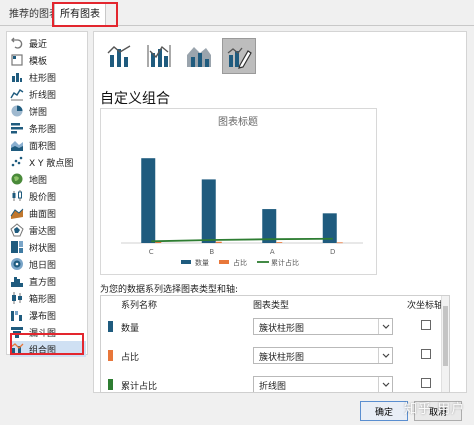 The width and height of the screenshot is (474, 425). Describe the element at coordinates (435, 409) in the screenshot. I see `watermark: 知乎 用户` at that location.